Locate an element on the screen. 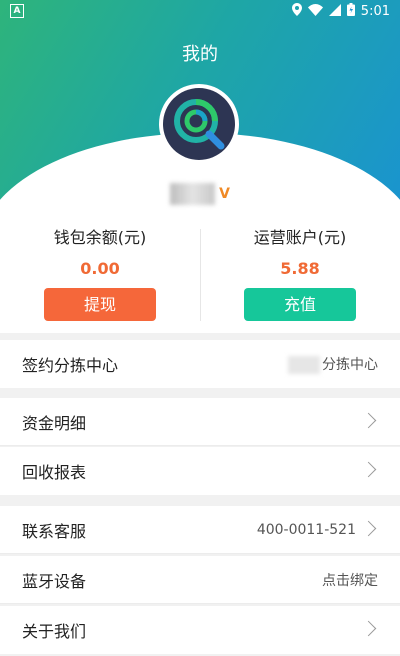 The height and width of the screenshot is (656, 400). balance-label: 钱包余额(元) is located at coordinates (100, 237).